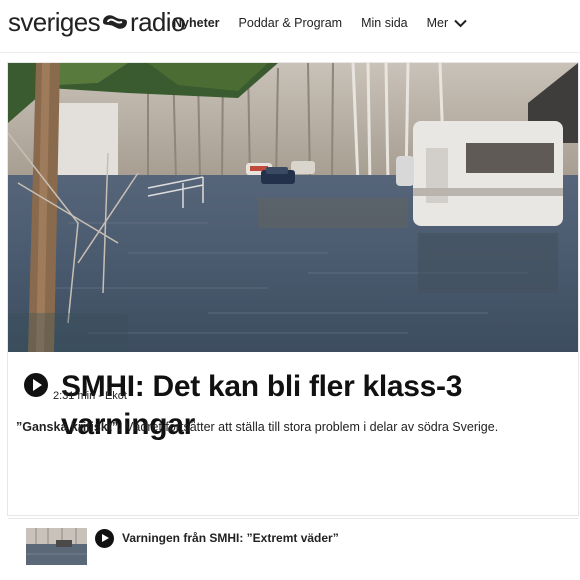 The width and height of the screenshot is (580, 580). What do you see at coordinates (54, 22) in the screenshot?
I see `logo-text-left: sveriges` at bounding box center [54, 22].